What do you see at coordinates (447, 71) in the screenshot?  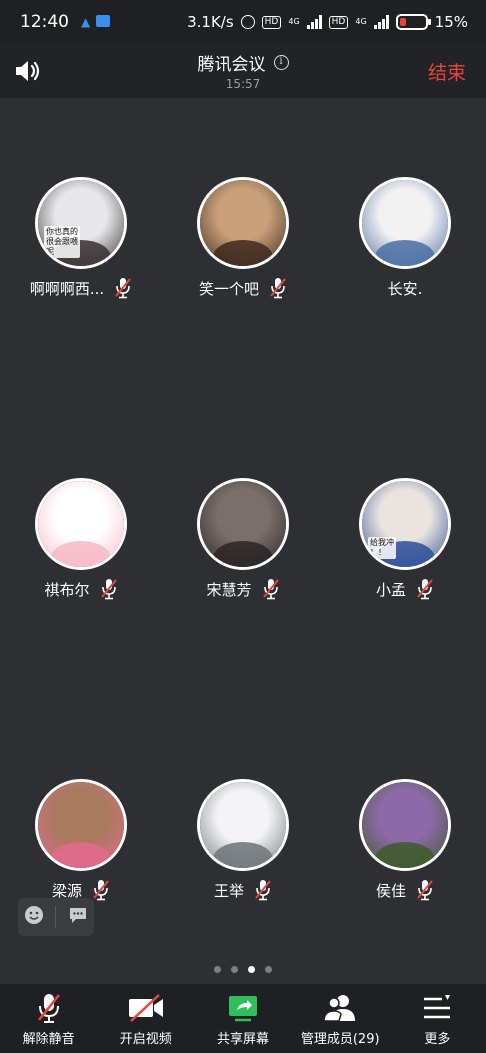 I see `end-meeting-button: 结束` at bounding box center [447, 71].